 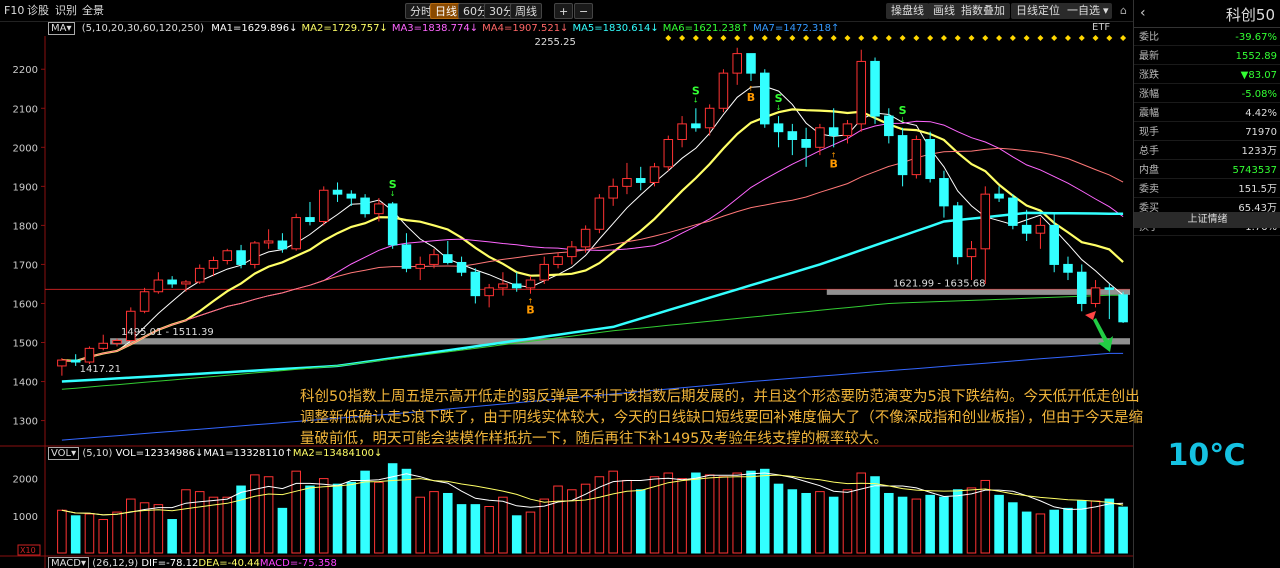 What do you see at coordinates (25, 383) in the screenshot?
I see `y-tick-label: 1400` at bounding box center [25, 383].